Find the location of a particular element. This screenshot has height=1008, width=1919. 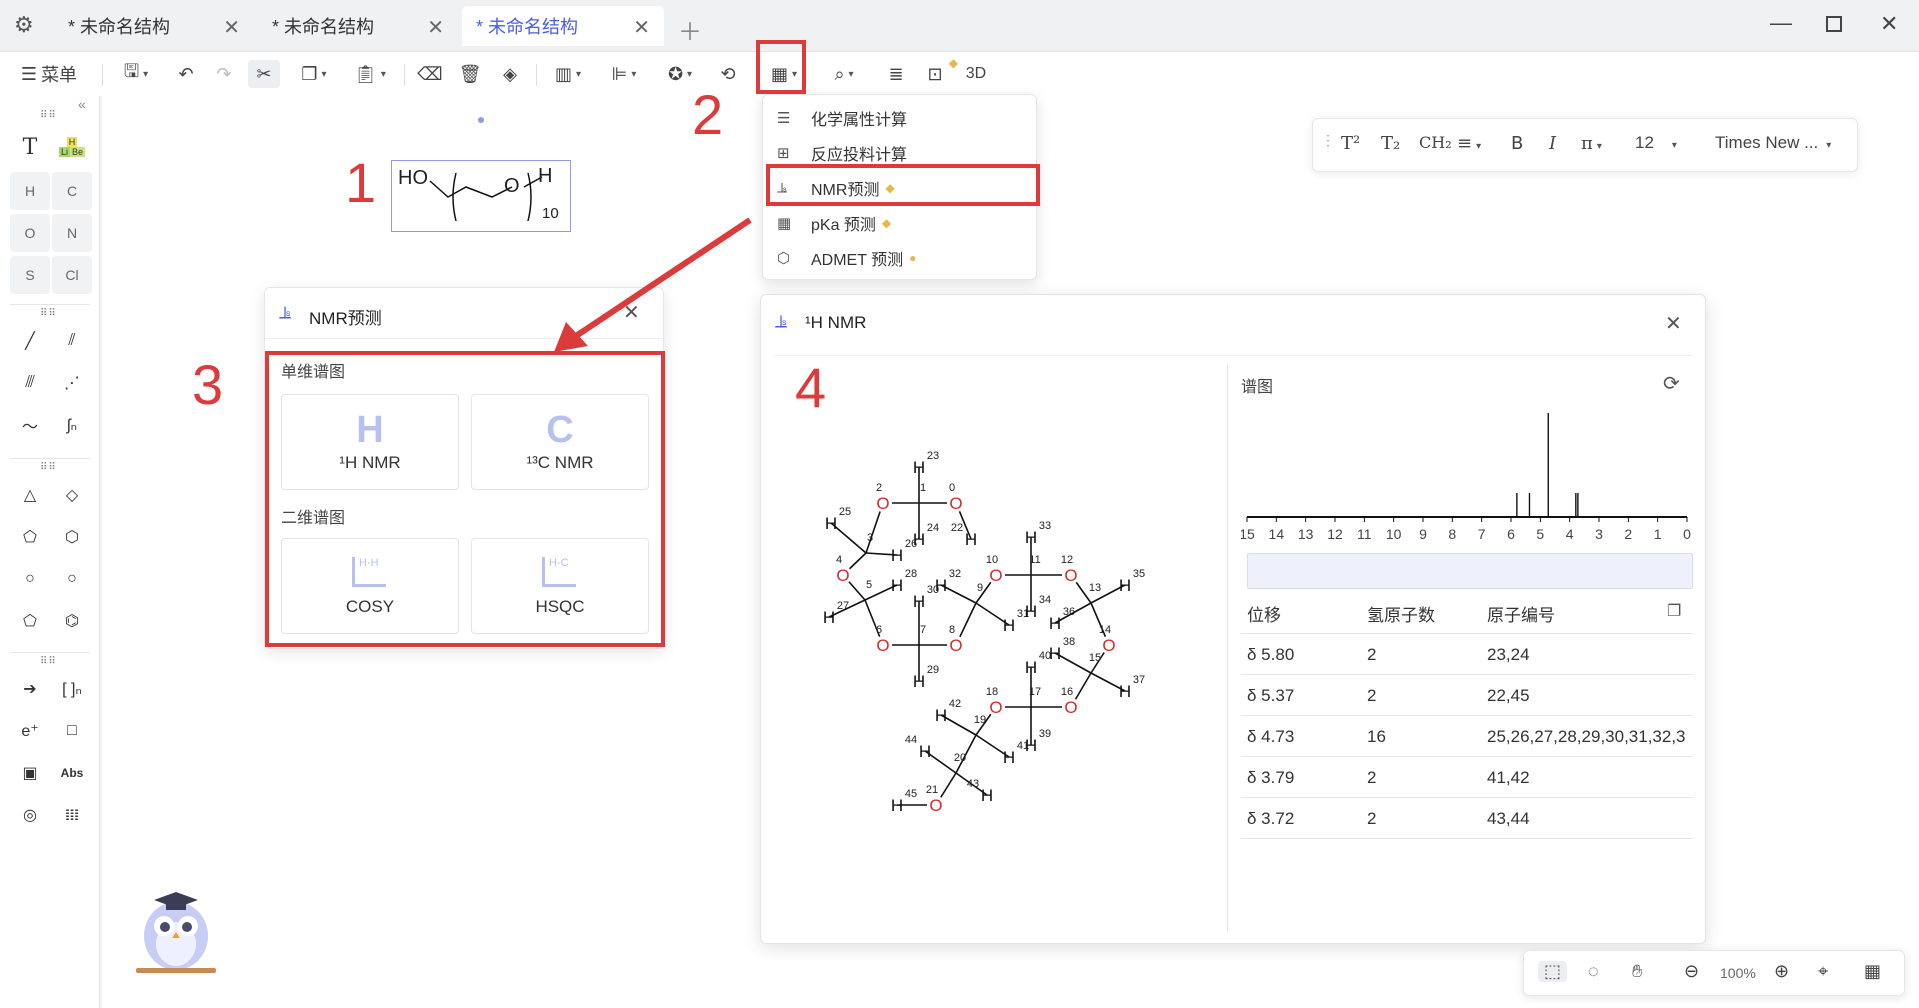

chain-n-icon: ʃₙ is located at coordinates (72, 425).